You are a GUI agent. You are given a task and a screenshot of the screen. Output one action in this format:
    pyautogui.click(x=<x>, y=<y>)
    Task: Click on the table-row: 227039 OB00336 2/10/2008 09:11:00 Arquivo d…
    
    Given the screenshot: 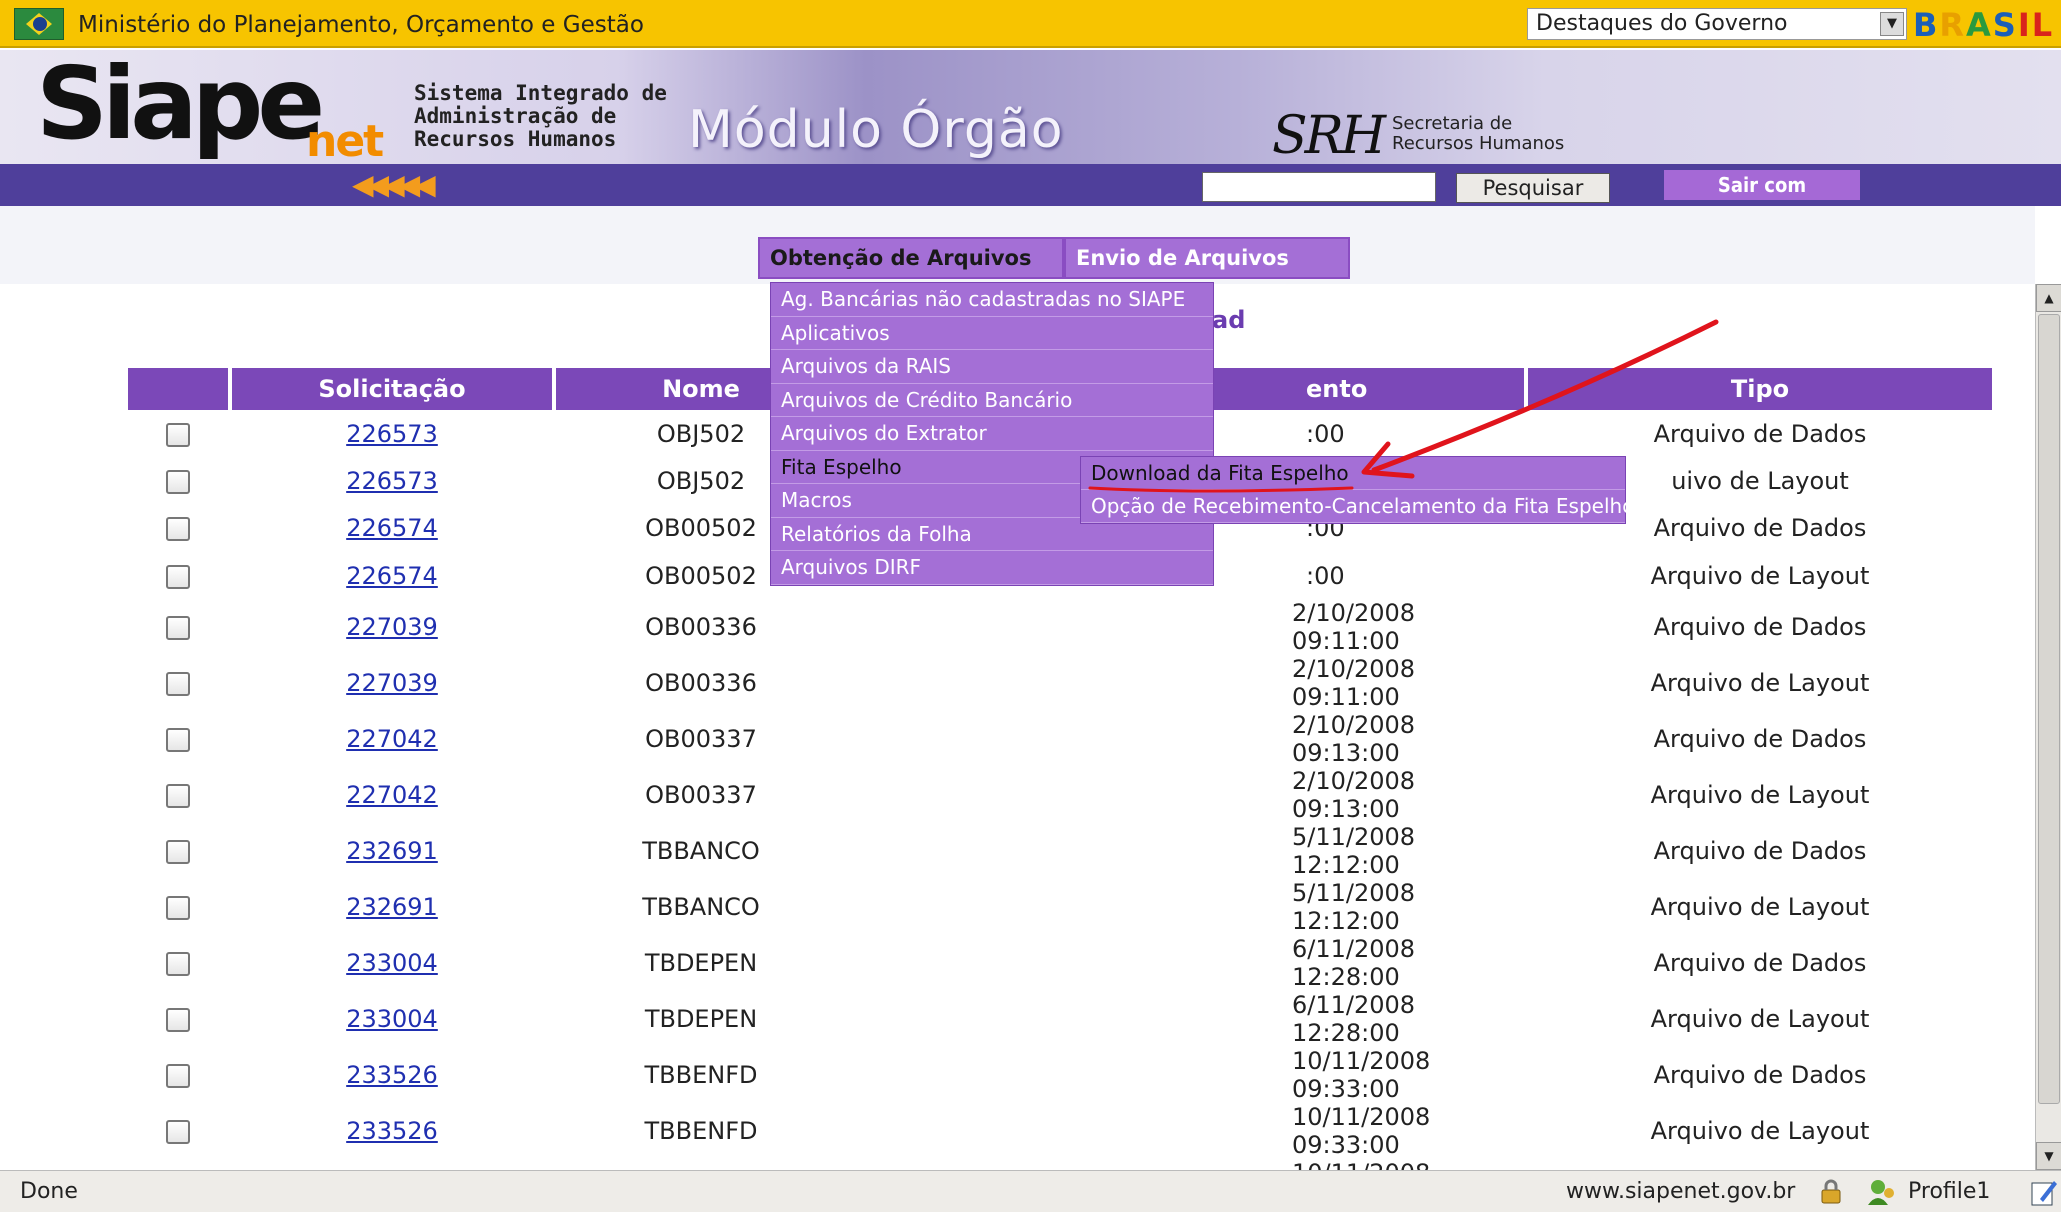 What is the action you would take?
    pyautogui.click(x=1060, y=627)
    